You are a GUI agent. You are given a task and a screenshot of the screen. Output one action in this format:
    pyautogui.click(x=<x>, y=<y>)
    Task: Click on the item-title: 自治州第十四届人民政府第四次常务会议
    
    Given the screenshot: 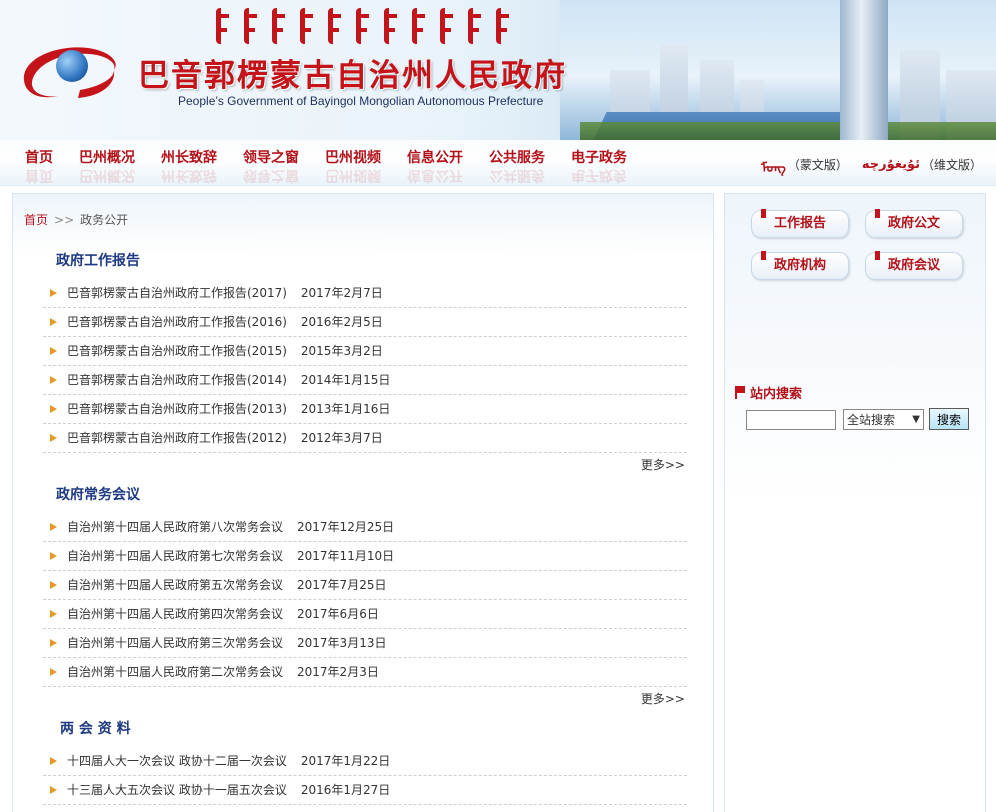 What is the action you would take?
    pyautogui.click(x=175, y=614)
    